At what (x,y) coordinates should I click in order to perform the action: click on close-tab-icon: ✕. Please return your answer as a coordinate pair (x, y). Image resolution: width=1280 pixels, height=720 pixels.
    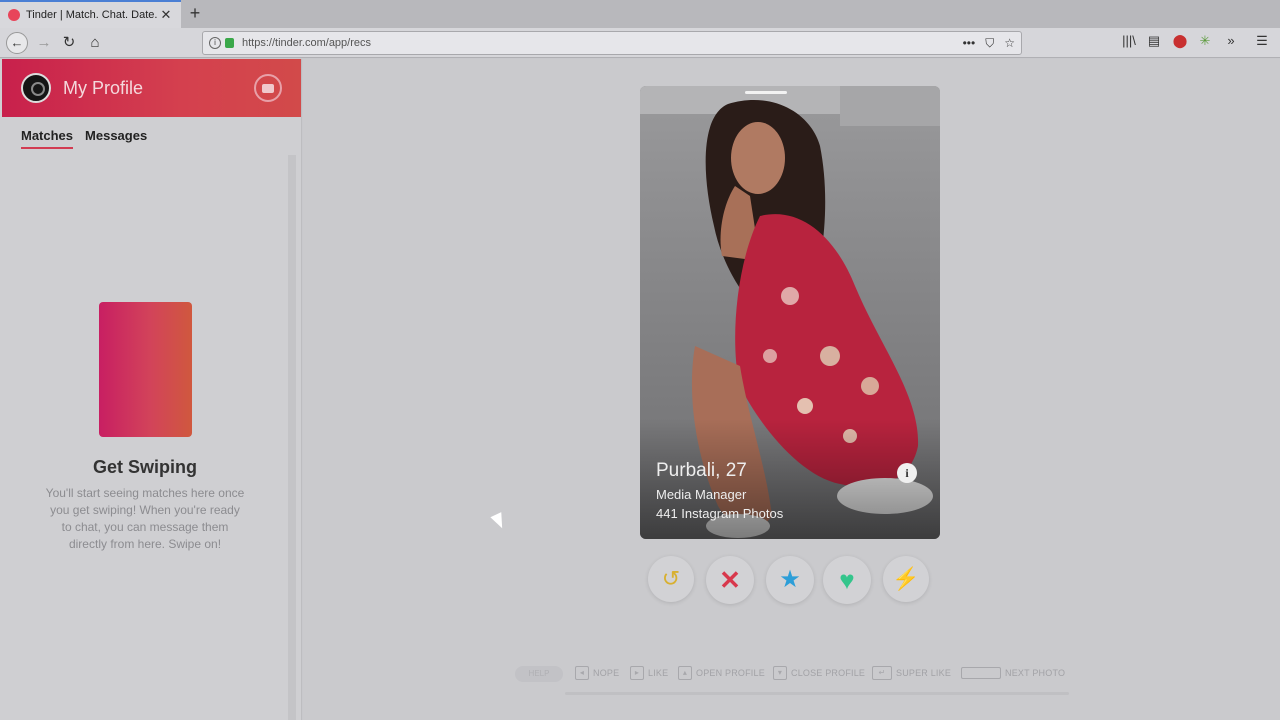
    Looking at the image, I should click on (166, 15).